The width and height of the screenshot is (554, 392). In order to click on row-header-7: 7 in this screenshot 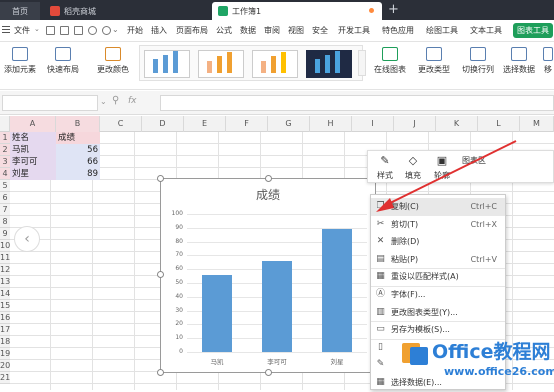, I will do `click(5, 210)`.